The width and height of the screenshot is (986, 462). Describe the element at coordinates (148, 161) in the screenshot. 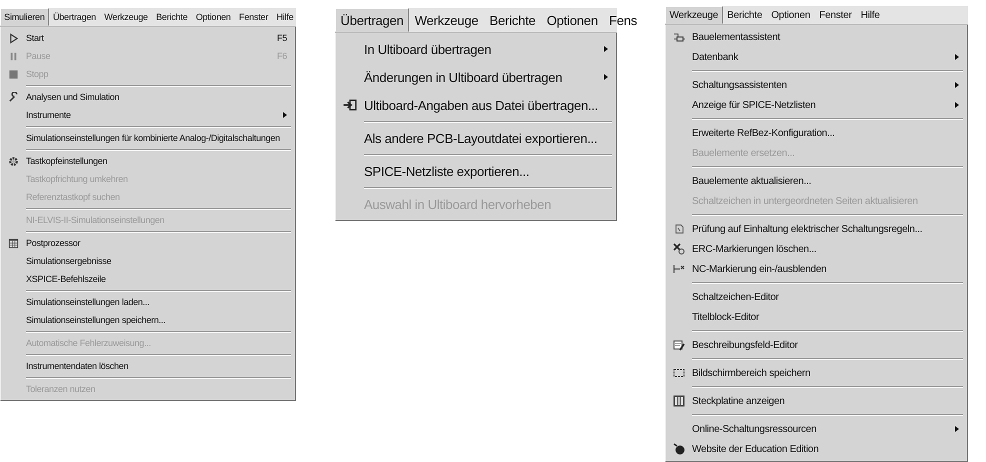

I see `menu-item: Tastkopfeinstellungen` at that location.